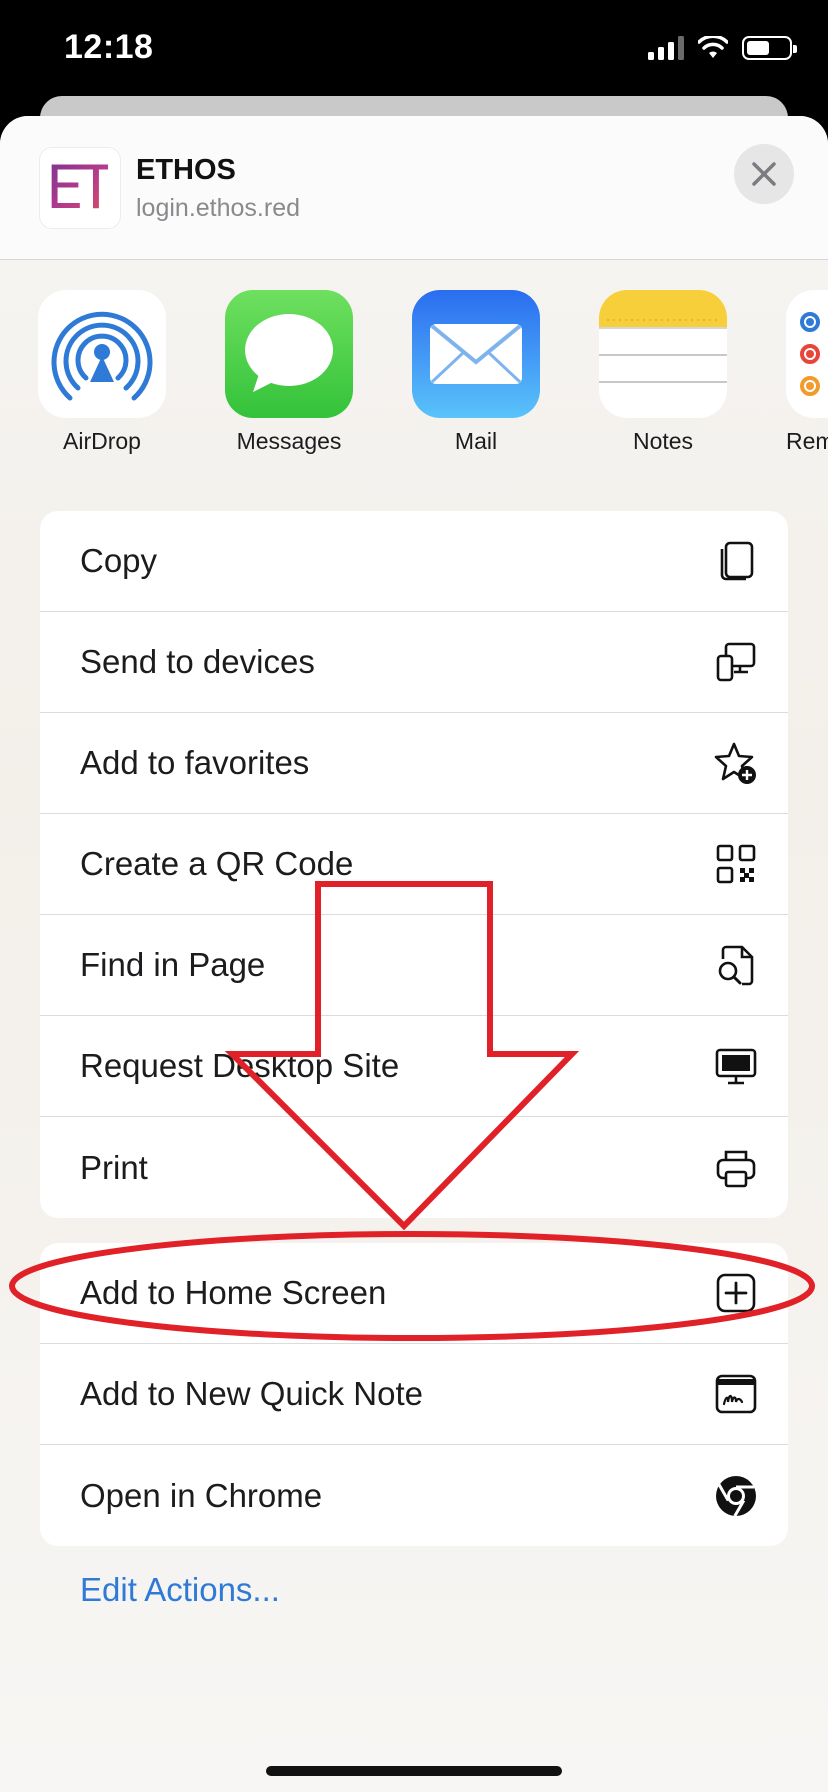 This screenshot has width=828, height=1792. I want to click on home-indicator, so click(414, 1771).